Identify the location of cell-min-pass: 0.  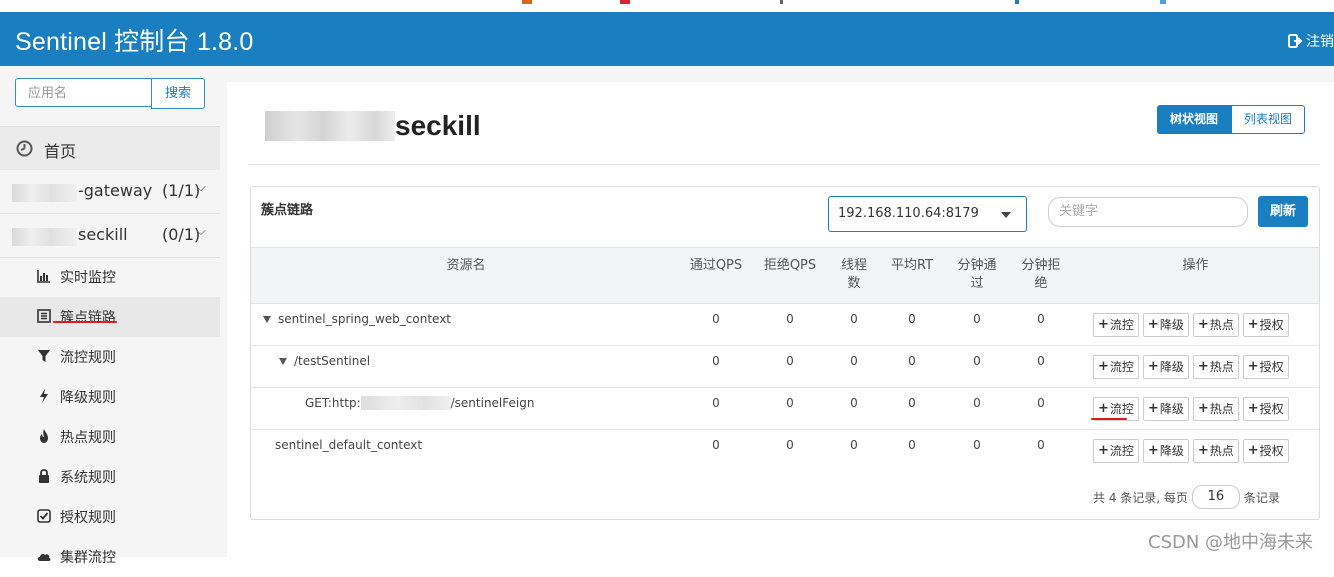
(977, 361).